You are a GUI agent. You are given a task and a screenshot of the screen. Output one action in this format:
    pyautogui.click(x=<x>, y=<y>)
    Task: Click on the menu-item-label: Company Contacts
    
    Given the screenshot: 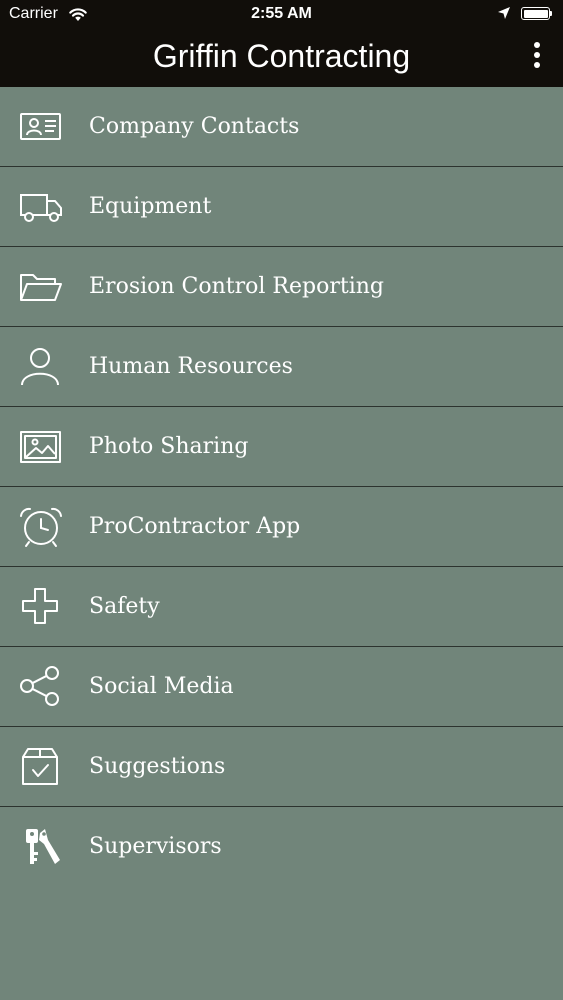 What is the action you would take?
    pyautogui.click(x=194, y=126)
    